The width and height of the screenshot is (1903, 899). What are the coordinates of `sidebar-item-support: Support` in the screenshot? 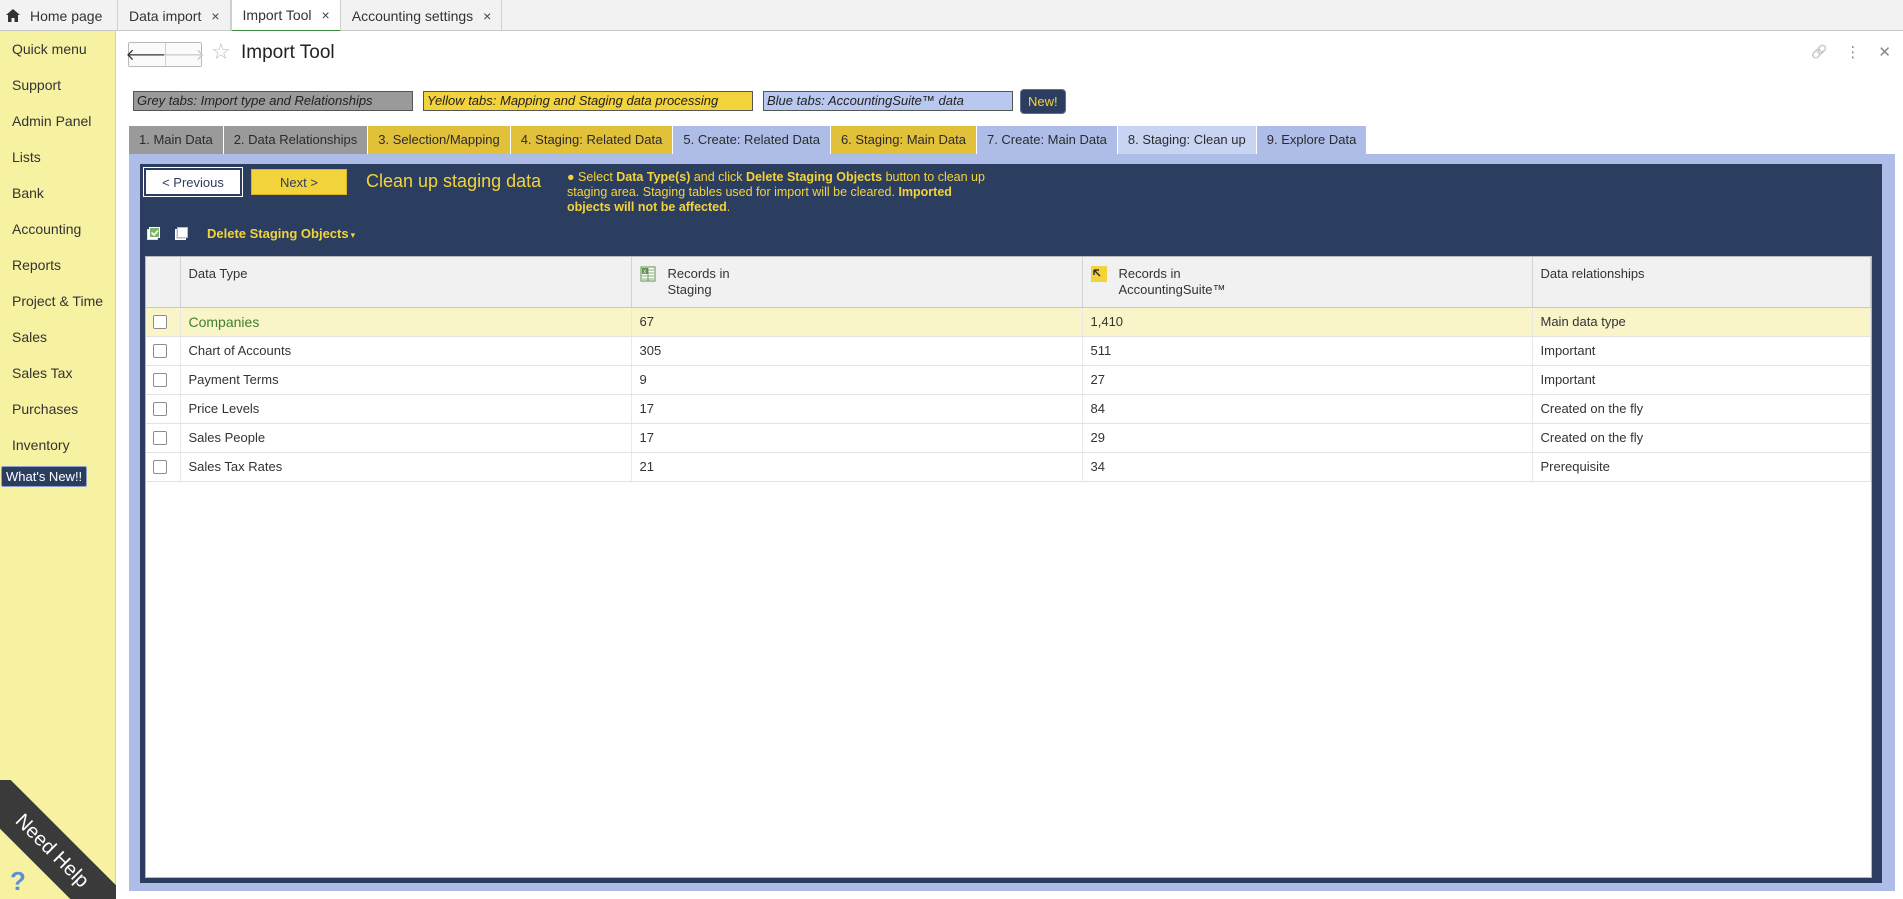 It's located at (57, 85).